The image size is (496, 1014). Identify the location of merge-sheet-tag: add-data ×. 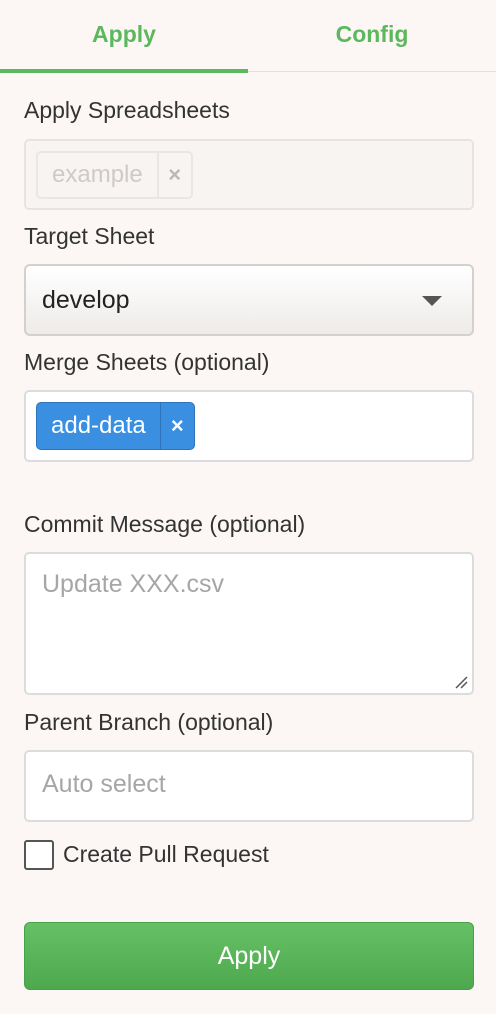
(115, 426).